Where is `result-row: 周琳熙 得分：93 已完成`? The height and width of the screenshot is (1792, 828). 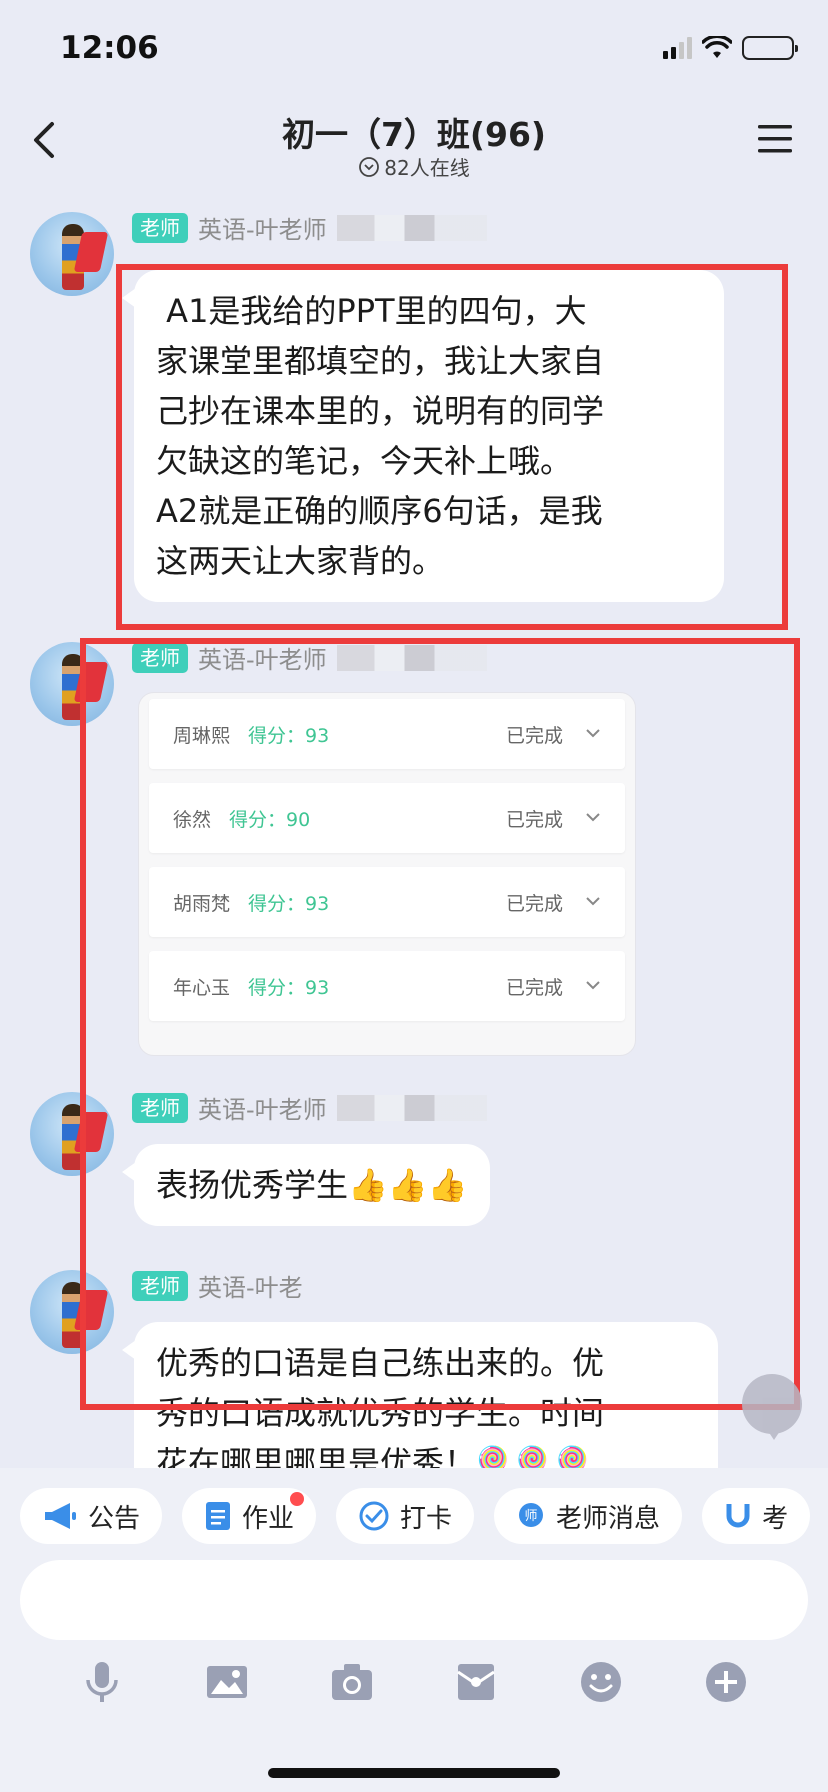
result-row: 周琳熙 得分：93 已完成 is located at coordinates (387, 734).